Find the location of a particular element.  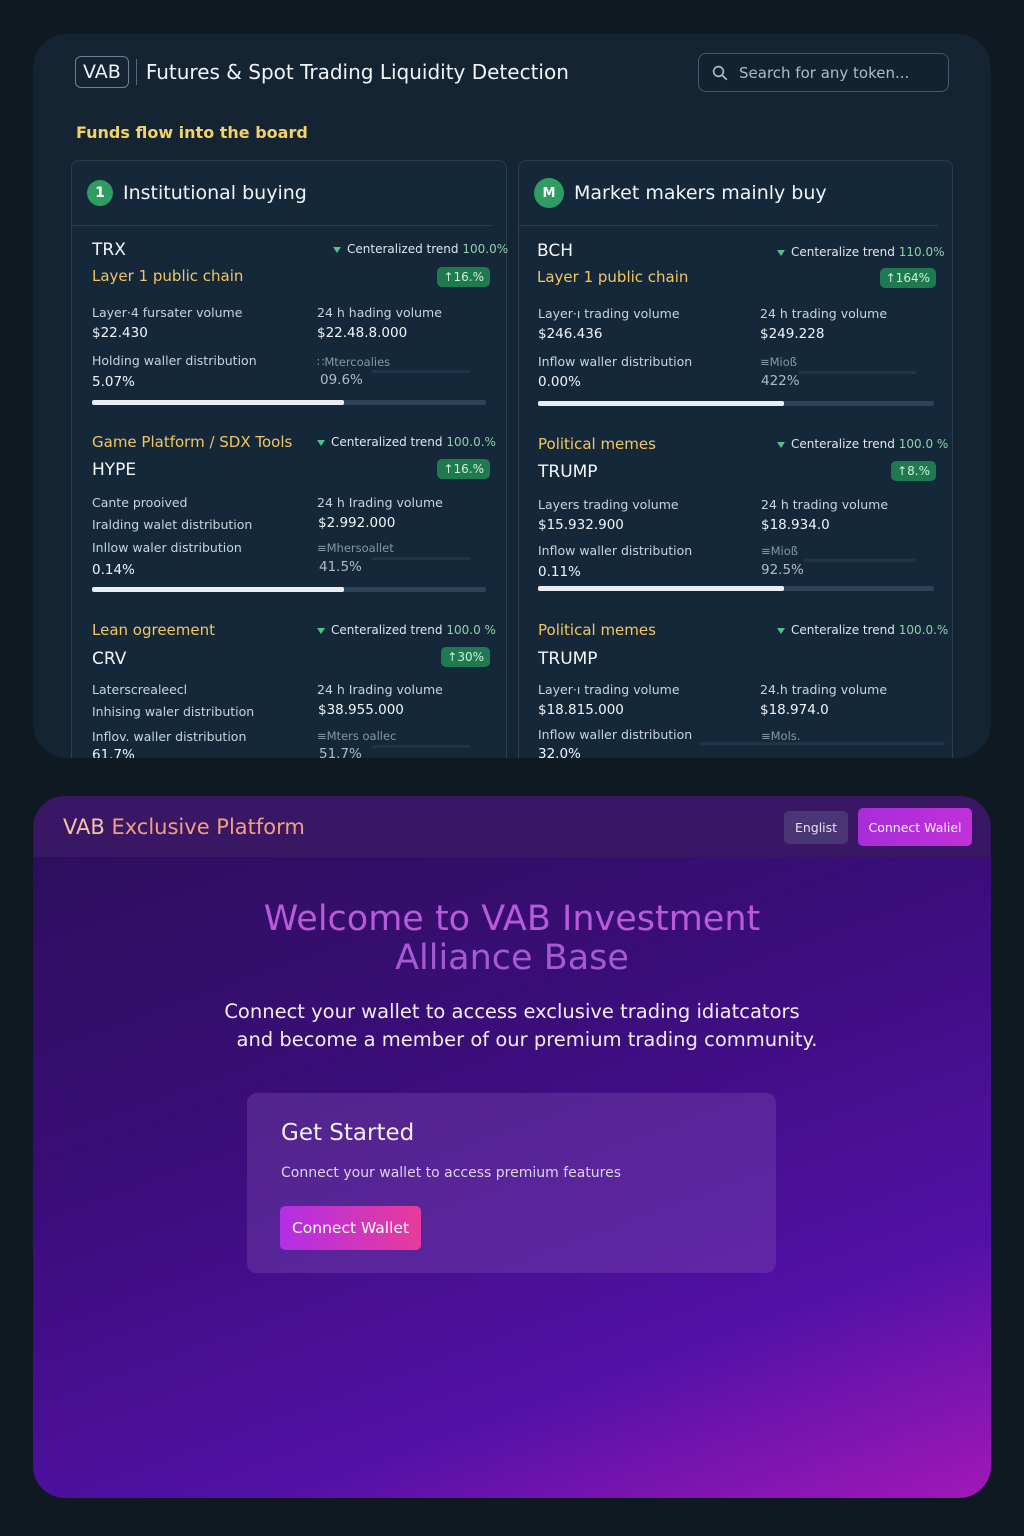

hero-title: Welcome to VAB Investment Alliance Base is located at coordinates (512, 938).